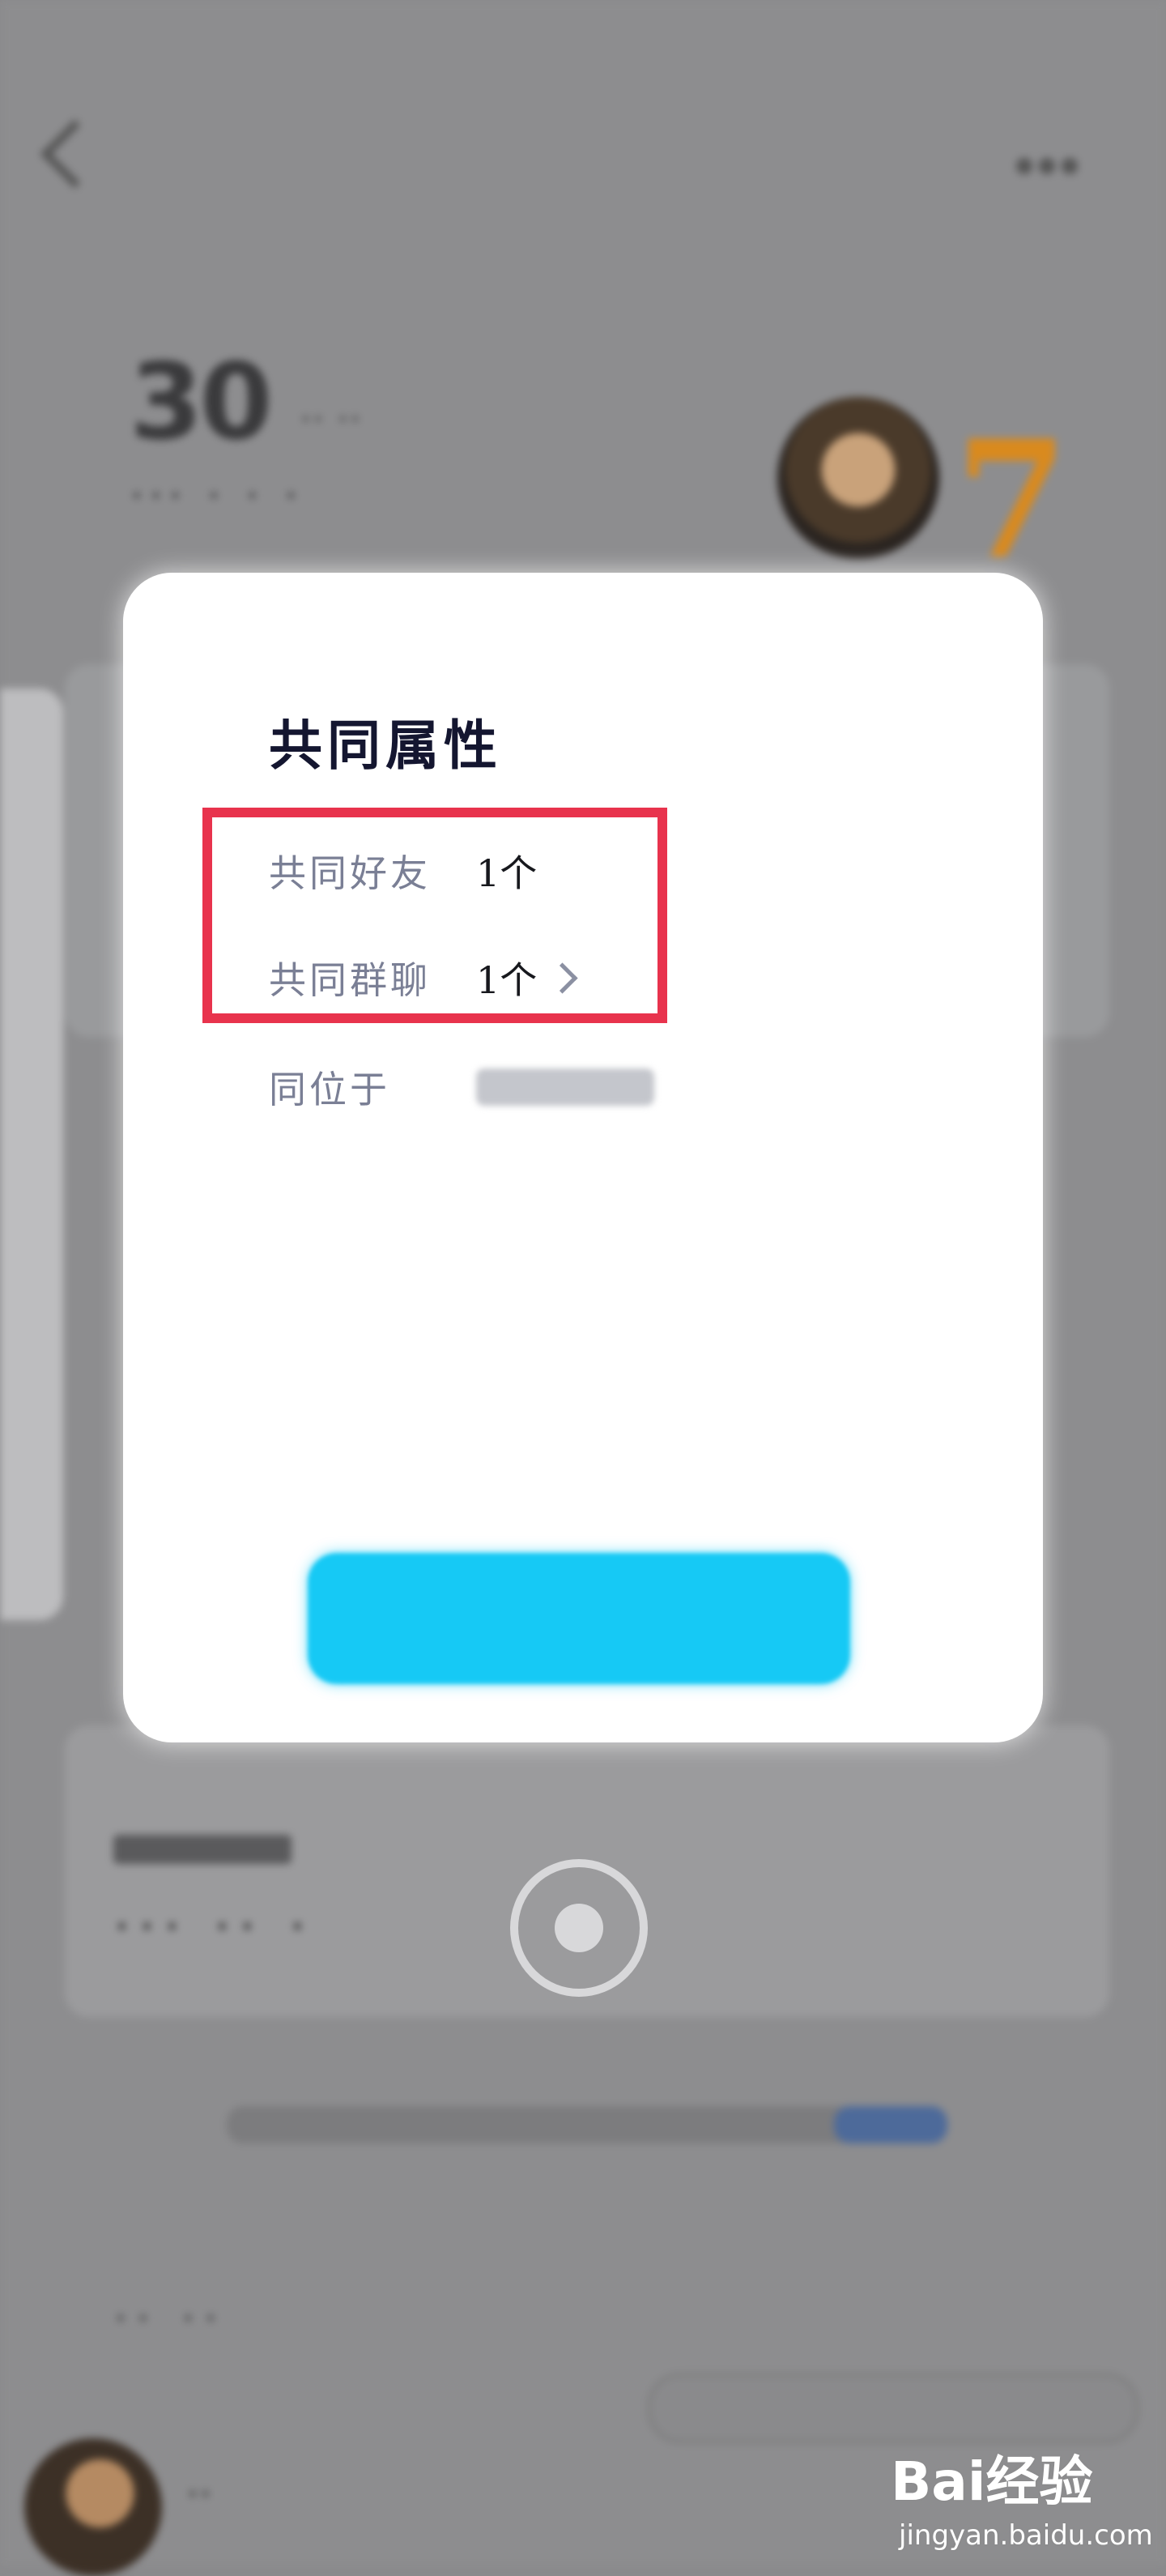  I want to click on common-location-value, so click(565, 1087).